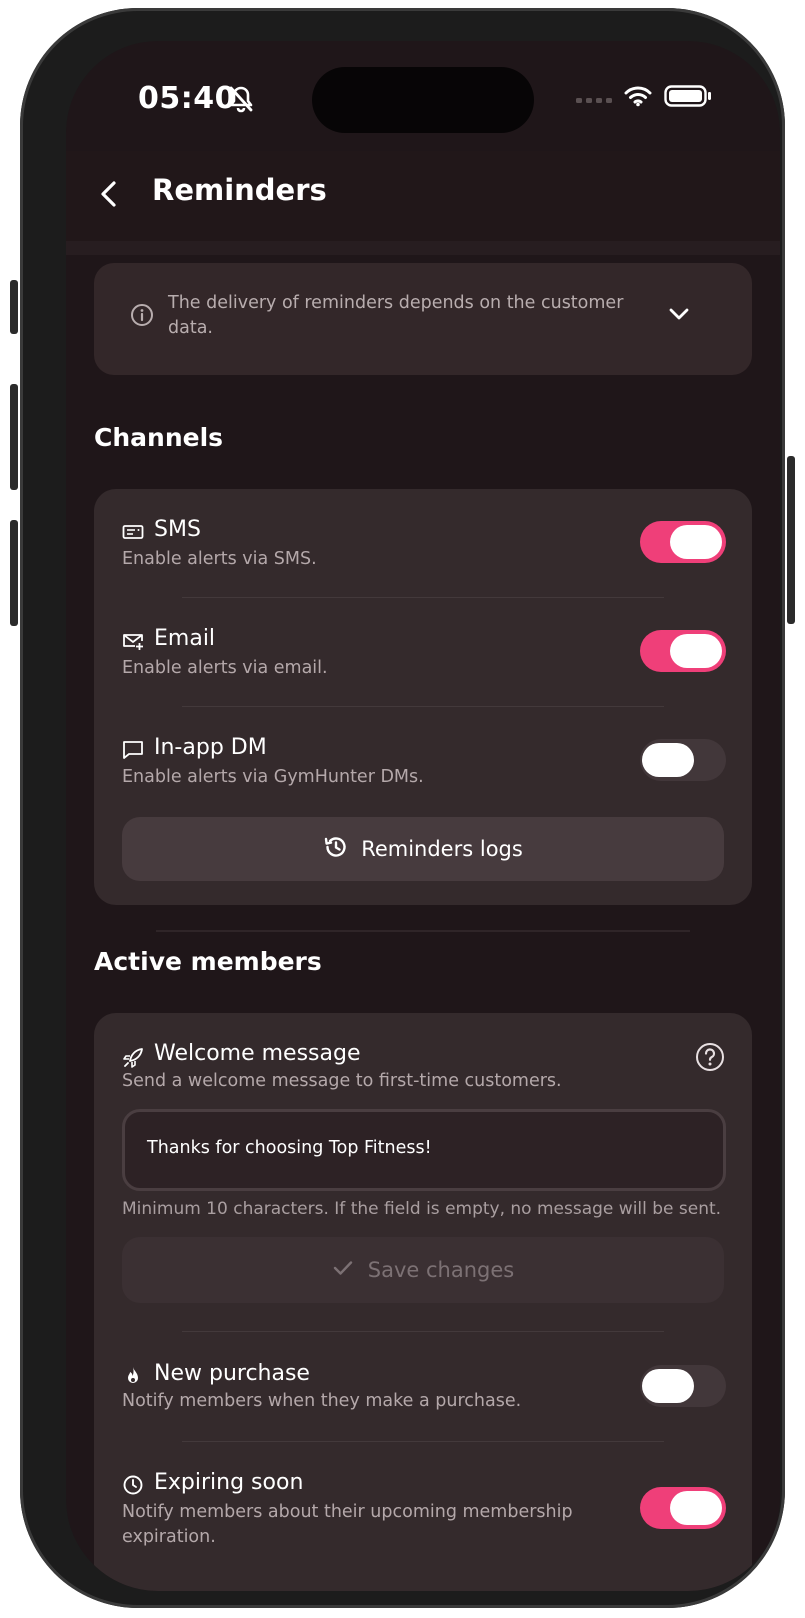 This screenshot has width=805, height=1618. I want to click on email-title: Email, so click(185, 638).